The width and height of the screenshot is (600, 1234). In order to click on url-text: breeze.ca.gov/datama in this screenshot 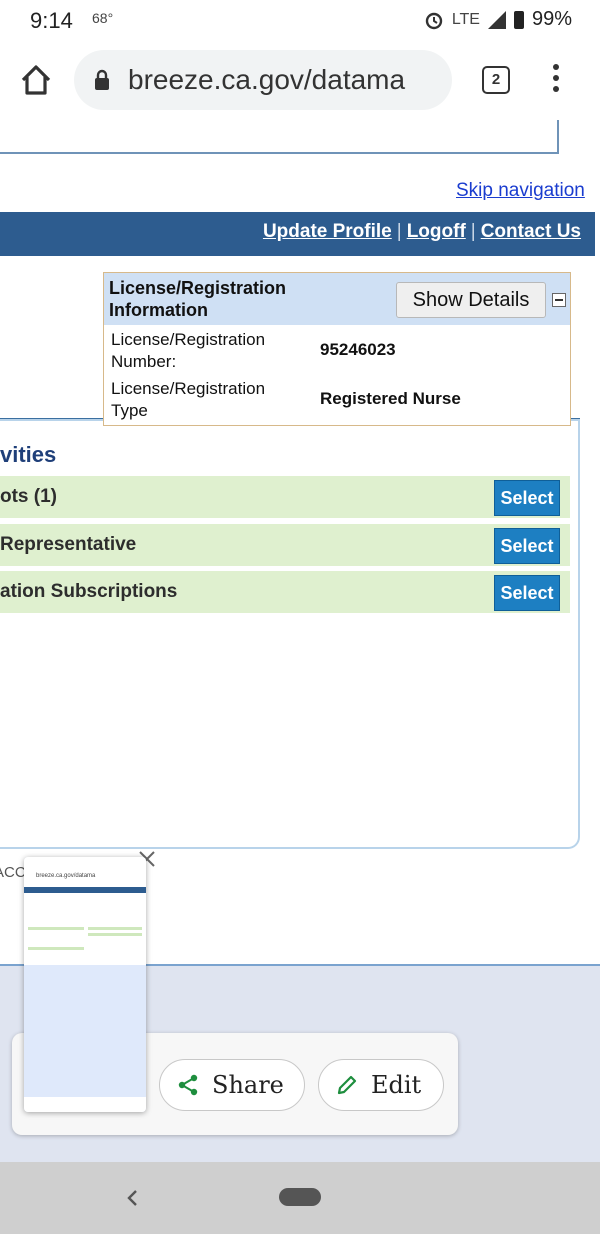, I will do `click(267, 79)`.